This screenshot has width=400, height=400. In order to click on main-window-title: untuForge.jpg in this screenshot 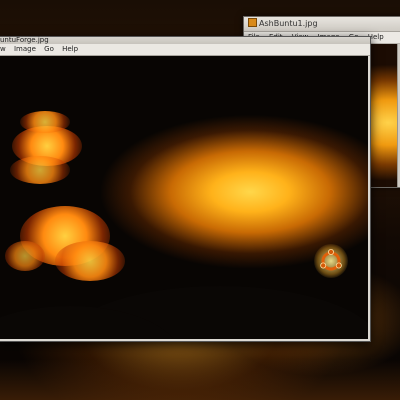, I will do `click(24, 40)`.